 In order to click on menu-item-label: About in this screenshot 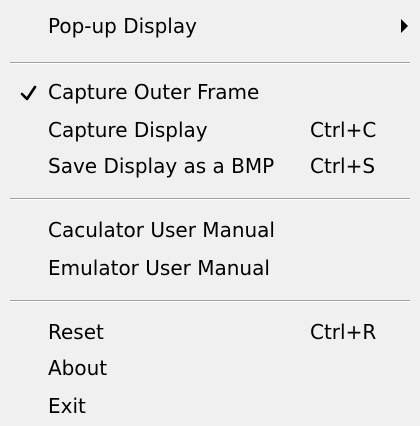, I will do `click(78, 368)`.